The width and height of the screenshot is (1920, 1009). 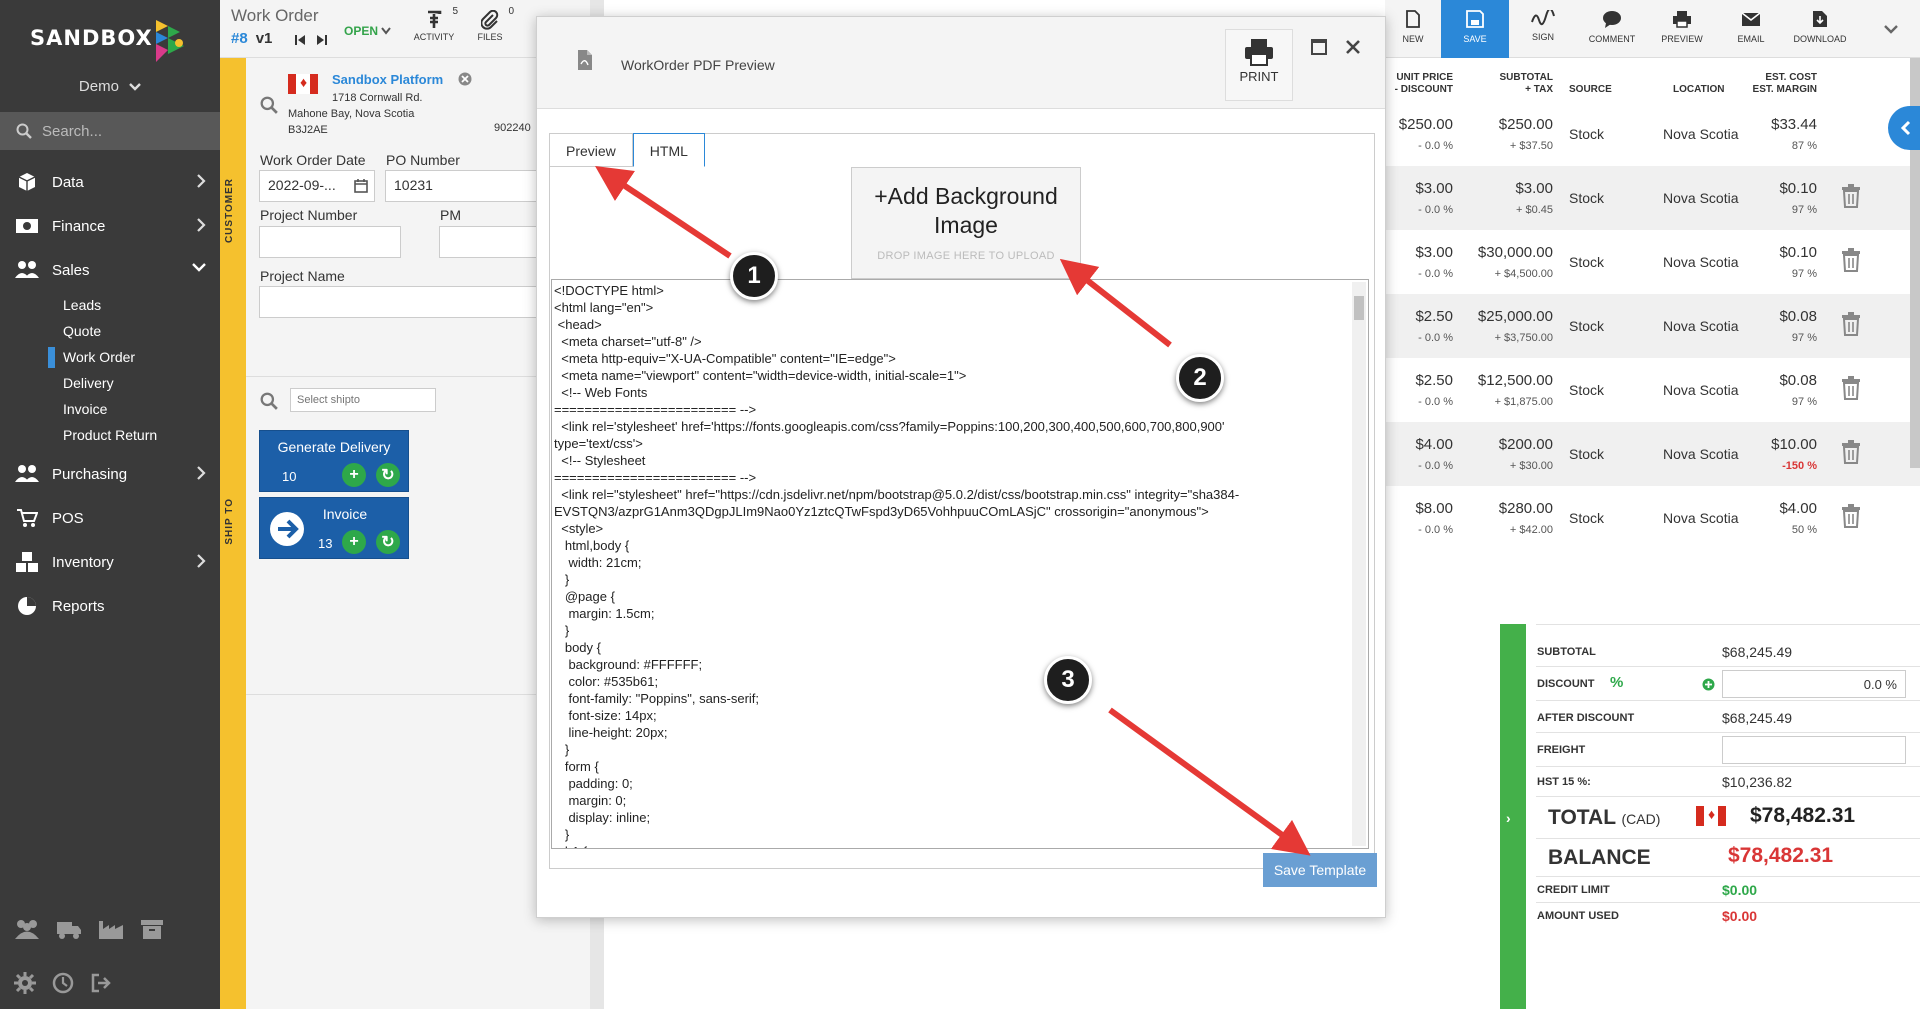 I want to click on maximize-icon, so click(x=1319, y=47).